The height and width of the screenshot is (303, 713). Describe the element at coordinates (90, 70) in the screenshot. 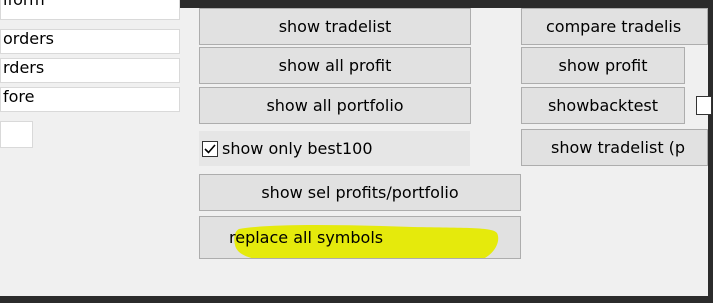

I see `list-item-rders: rders` at that location.